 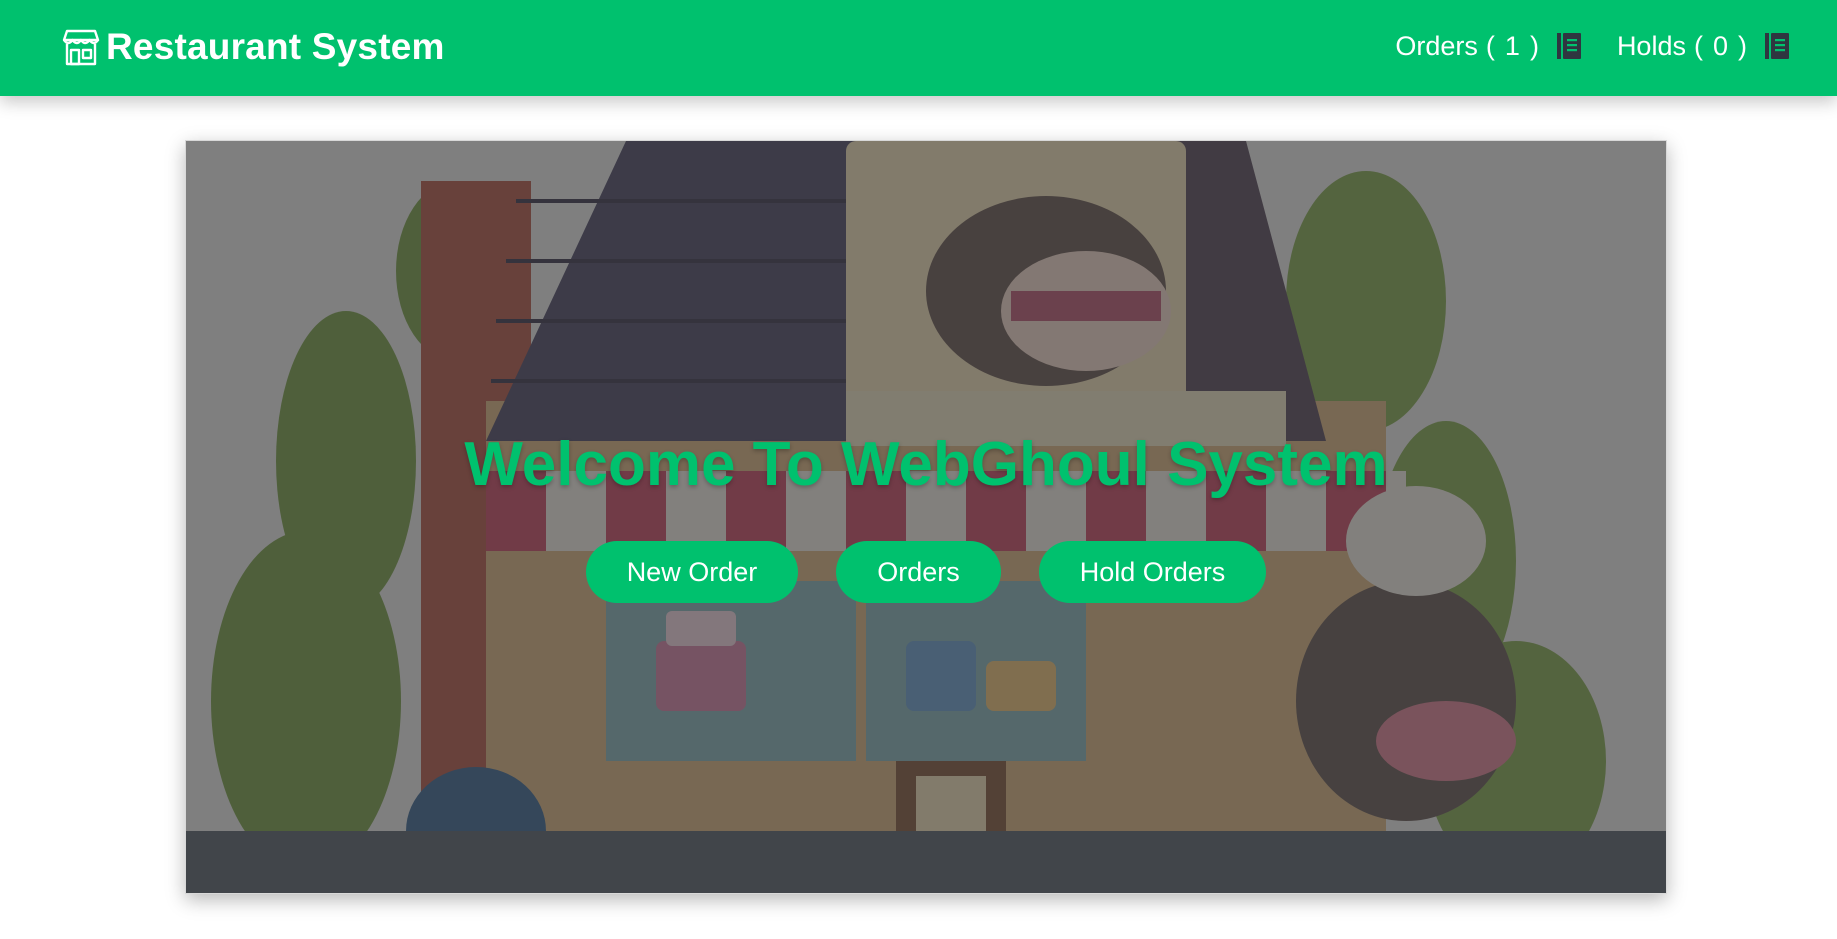 I want to click on nav-orders-link: Orders ( 1 ), so click(x=1488, y=46).